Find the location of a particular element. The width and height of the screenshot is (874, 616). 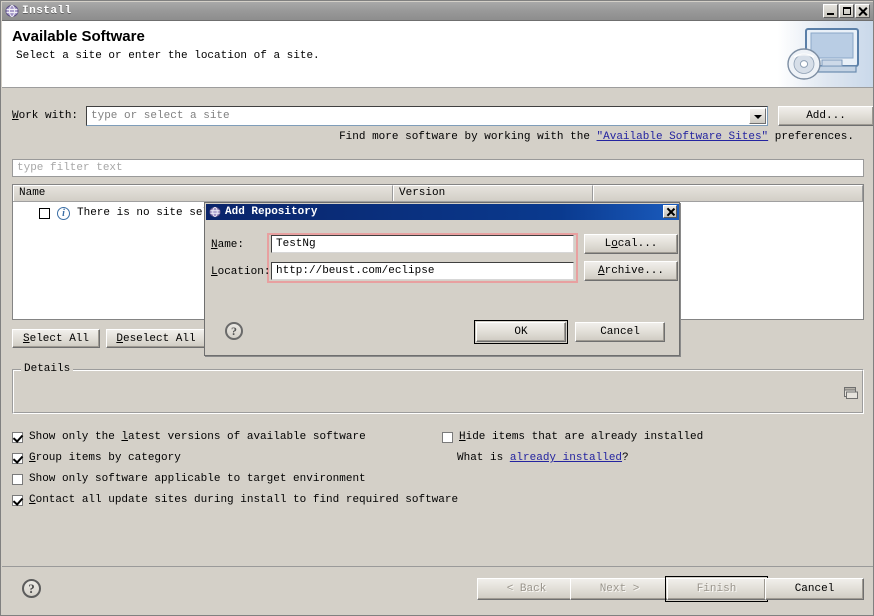

what-is-prefix: What is is located at coordinates (483, 458).